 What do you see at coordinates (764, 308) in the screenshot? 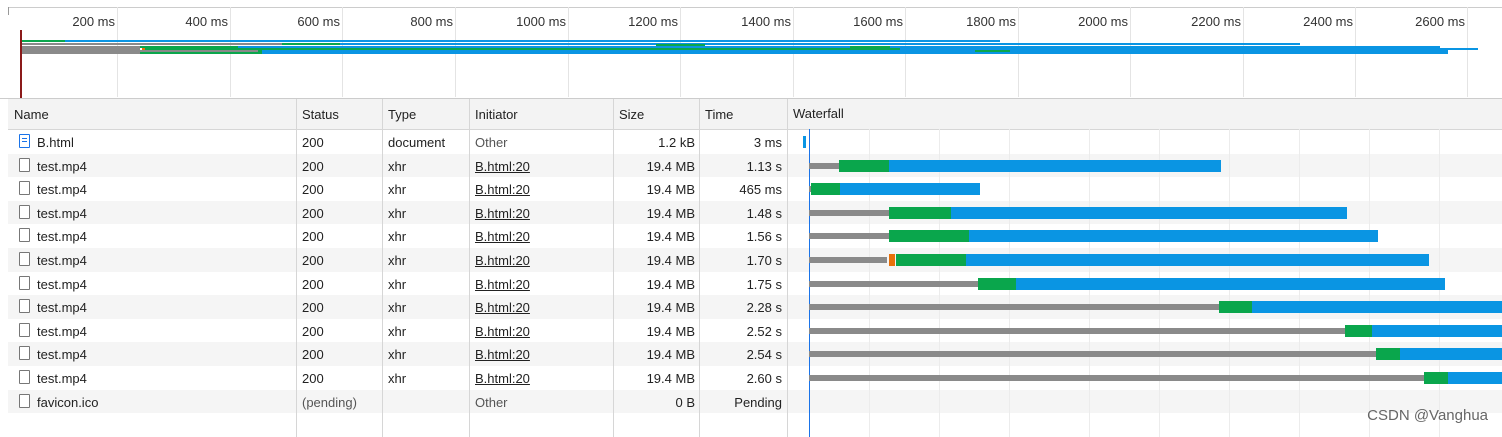
I see `time-cell: 2.28 s` at bounding box center [764, 308].